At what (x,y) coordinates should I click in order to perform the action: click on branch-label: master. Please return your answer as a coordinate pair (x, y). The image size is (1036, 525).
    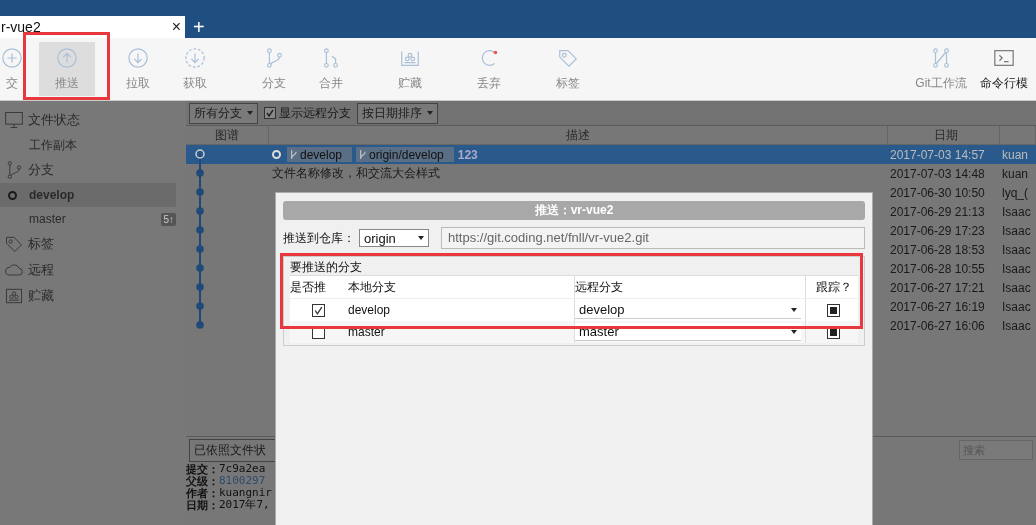
    Looking at the image, I should click on (48, 219).